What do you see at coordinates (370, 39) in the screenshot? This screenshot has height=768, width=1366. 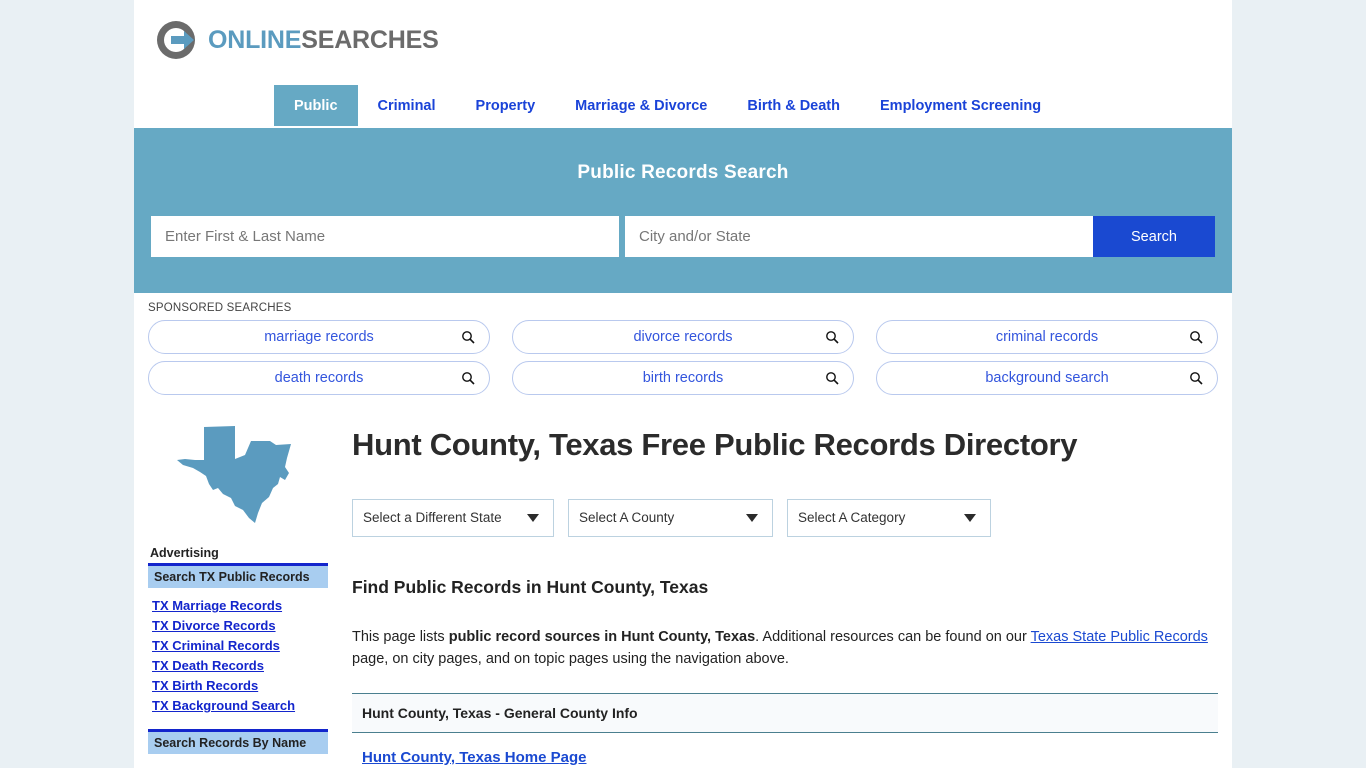 I see `logo-text-searches: SEARCHES` at bounding box center [370, 39].